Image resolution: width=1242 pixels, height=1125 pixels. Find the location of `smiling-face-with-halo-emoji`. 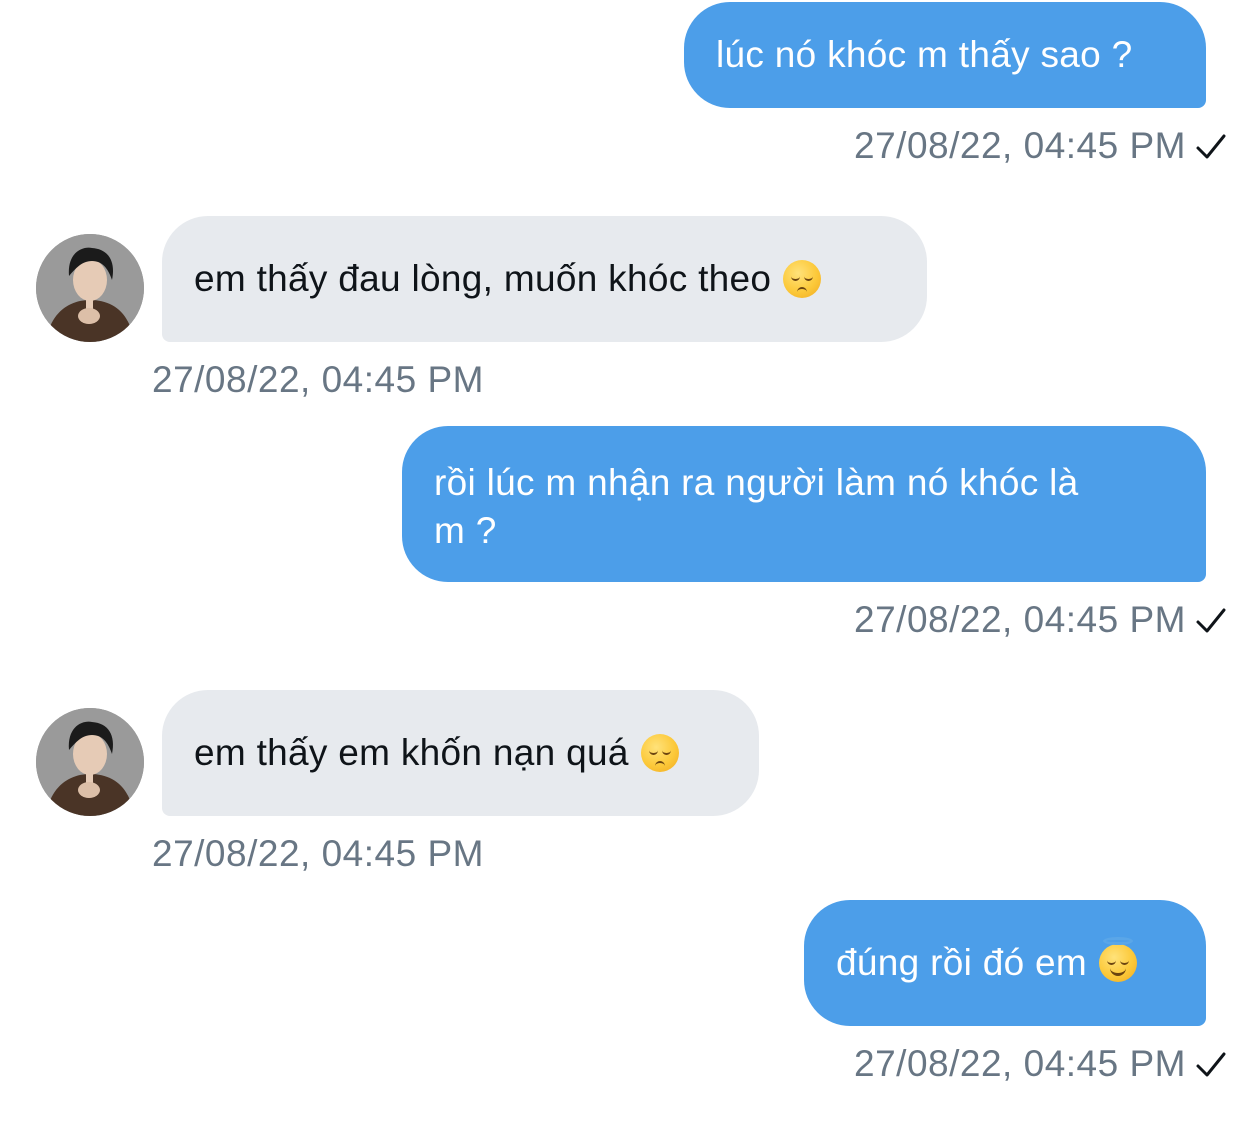

smiling-face-with-halo-emoji is located at coordinates (1118, 959).